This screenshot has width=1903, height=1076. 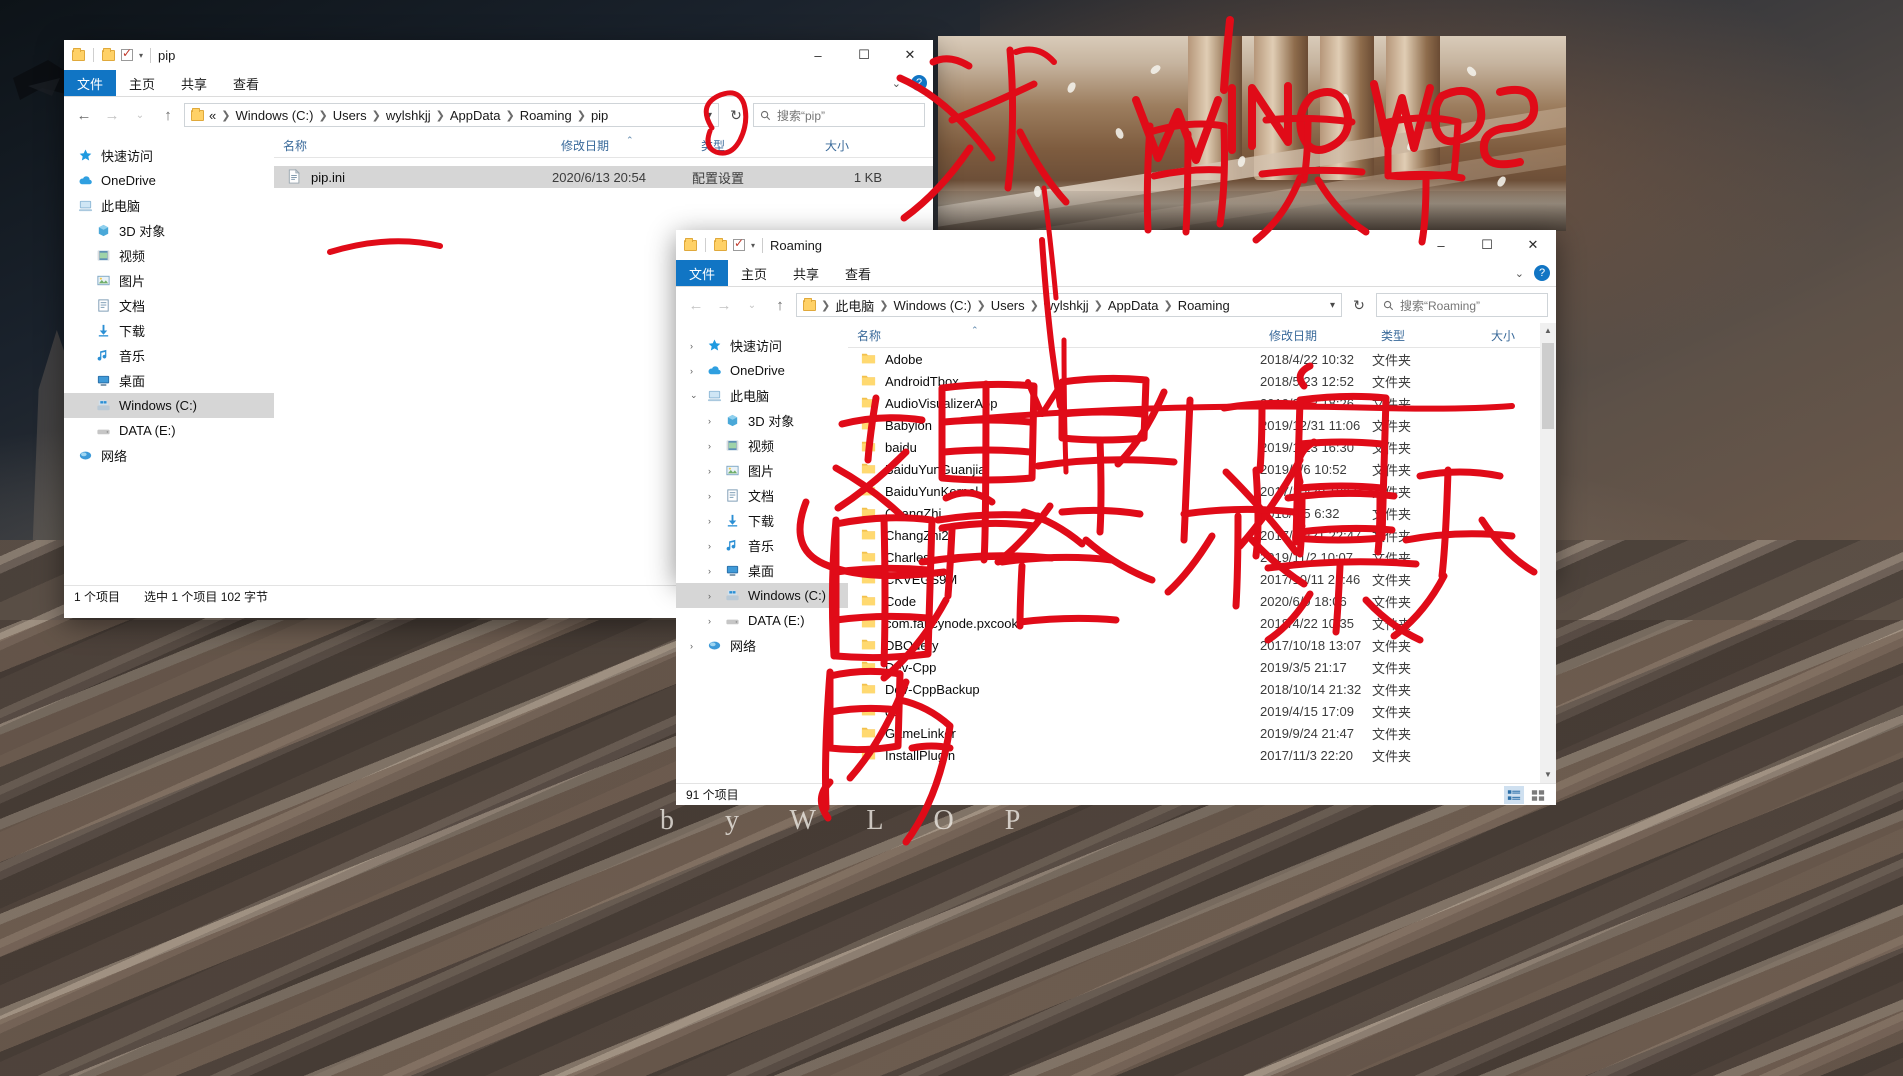 What do you see at coordinates (754, 273) in the screenshot?
I see `tab-home: 主页` at bounding box center [754, 273].